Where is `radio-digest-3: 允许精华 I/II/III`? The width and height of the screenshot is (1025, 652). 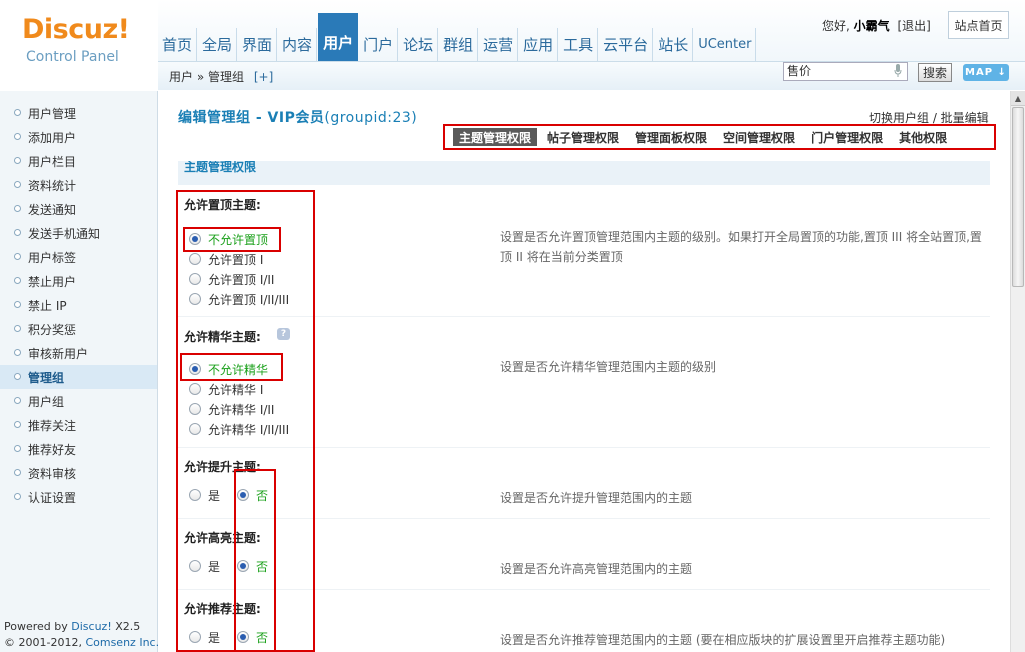
radio-digest-3: 允许精华 I/II/III is located at coordinates (239, 429).